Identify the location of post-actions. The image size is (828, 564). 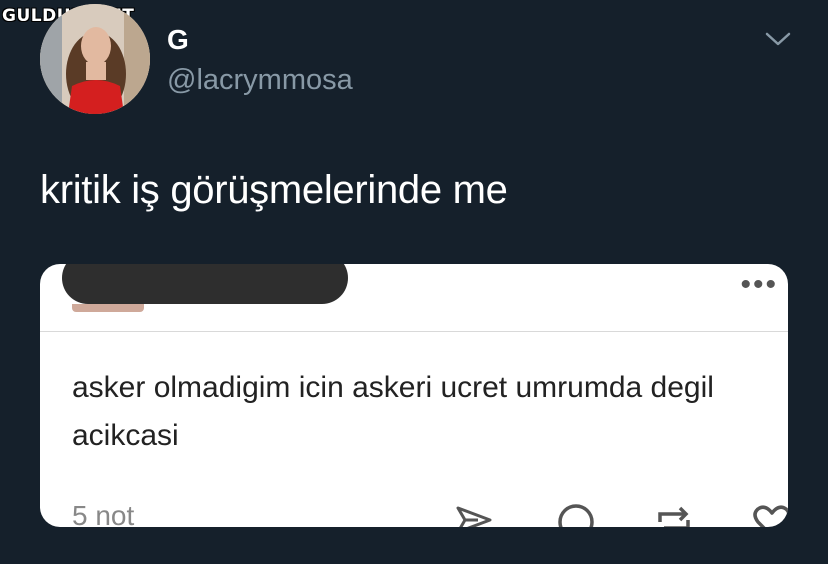
(414, 511).